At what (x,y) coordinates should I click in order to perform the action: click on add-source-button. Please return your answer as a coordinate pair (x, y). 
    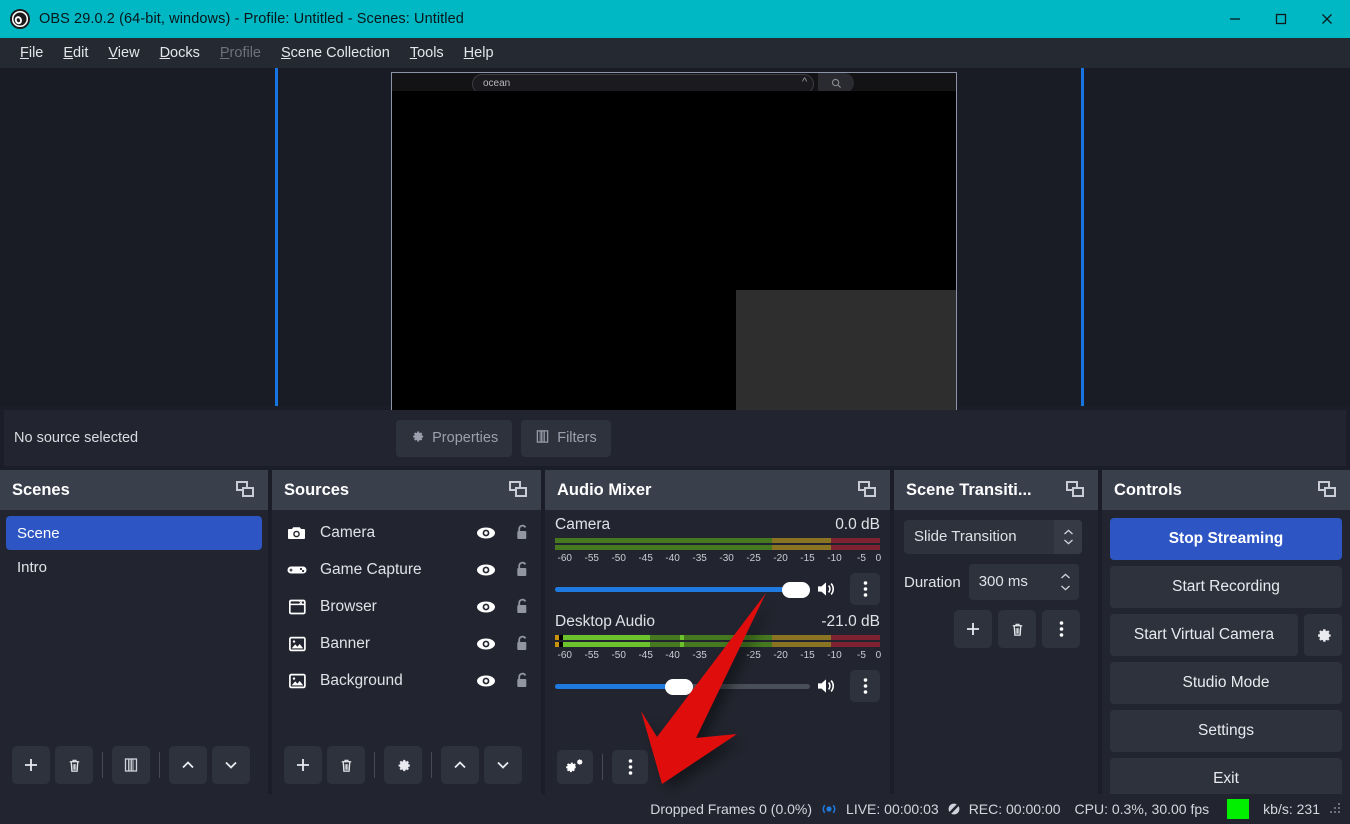
    Looking at the image, I should click on (303, 765).